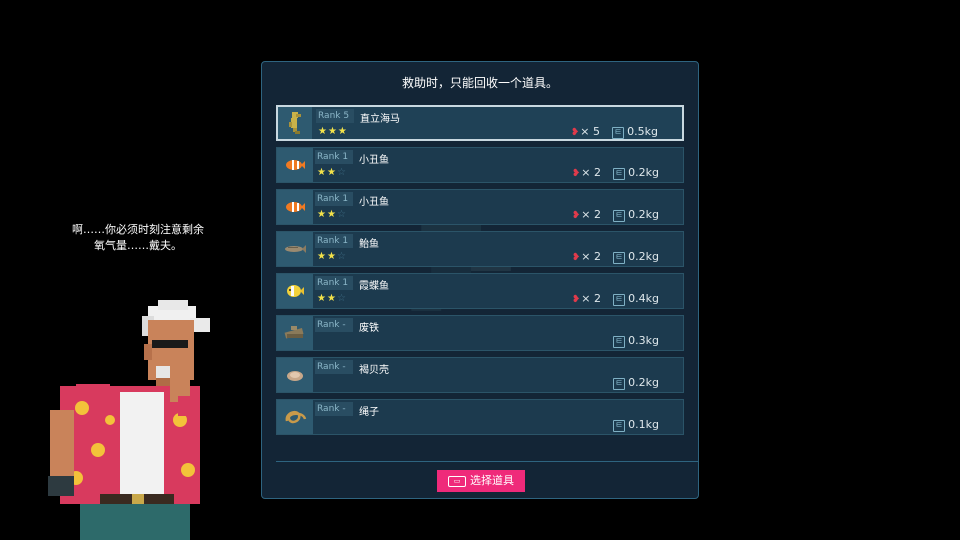 The image size is (960, 540). Describe the element at coordinates (369, 412) in the screenshot. I see `item-name: 绳子` at that location.